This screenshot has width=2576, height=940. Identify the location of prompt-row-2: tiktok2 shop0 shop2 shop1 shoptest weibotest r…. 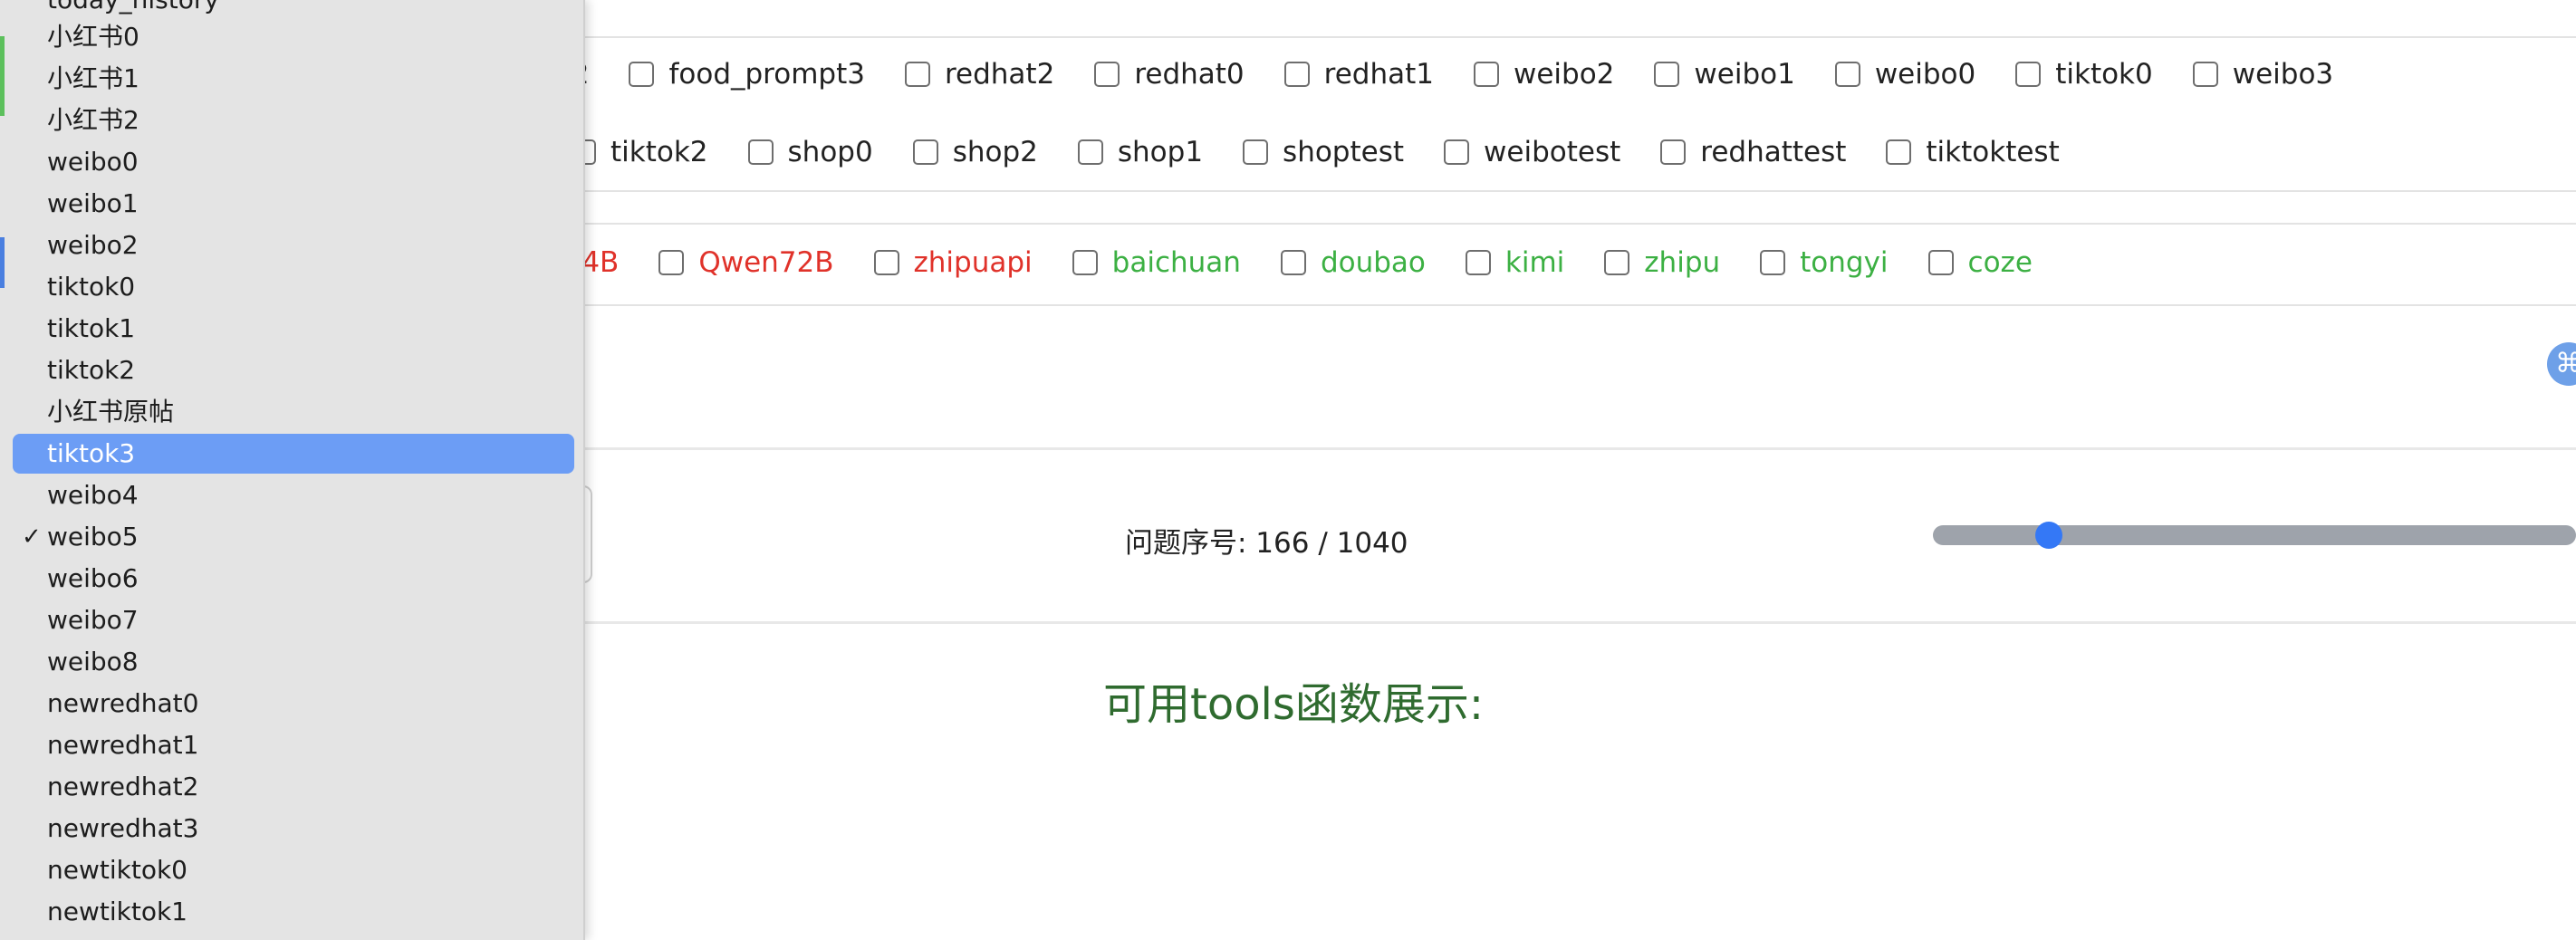
(1315, 152).